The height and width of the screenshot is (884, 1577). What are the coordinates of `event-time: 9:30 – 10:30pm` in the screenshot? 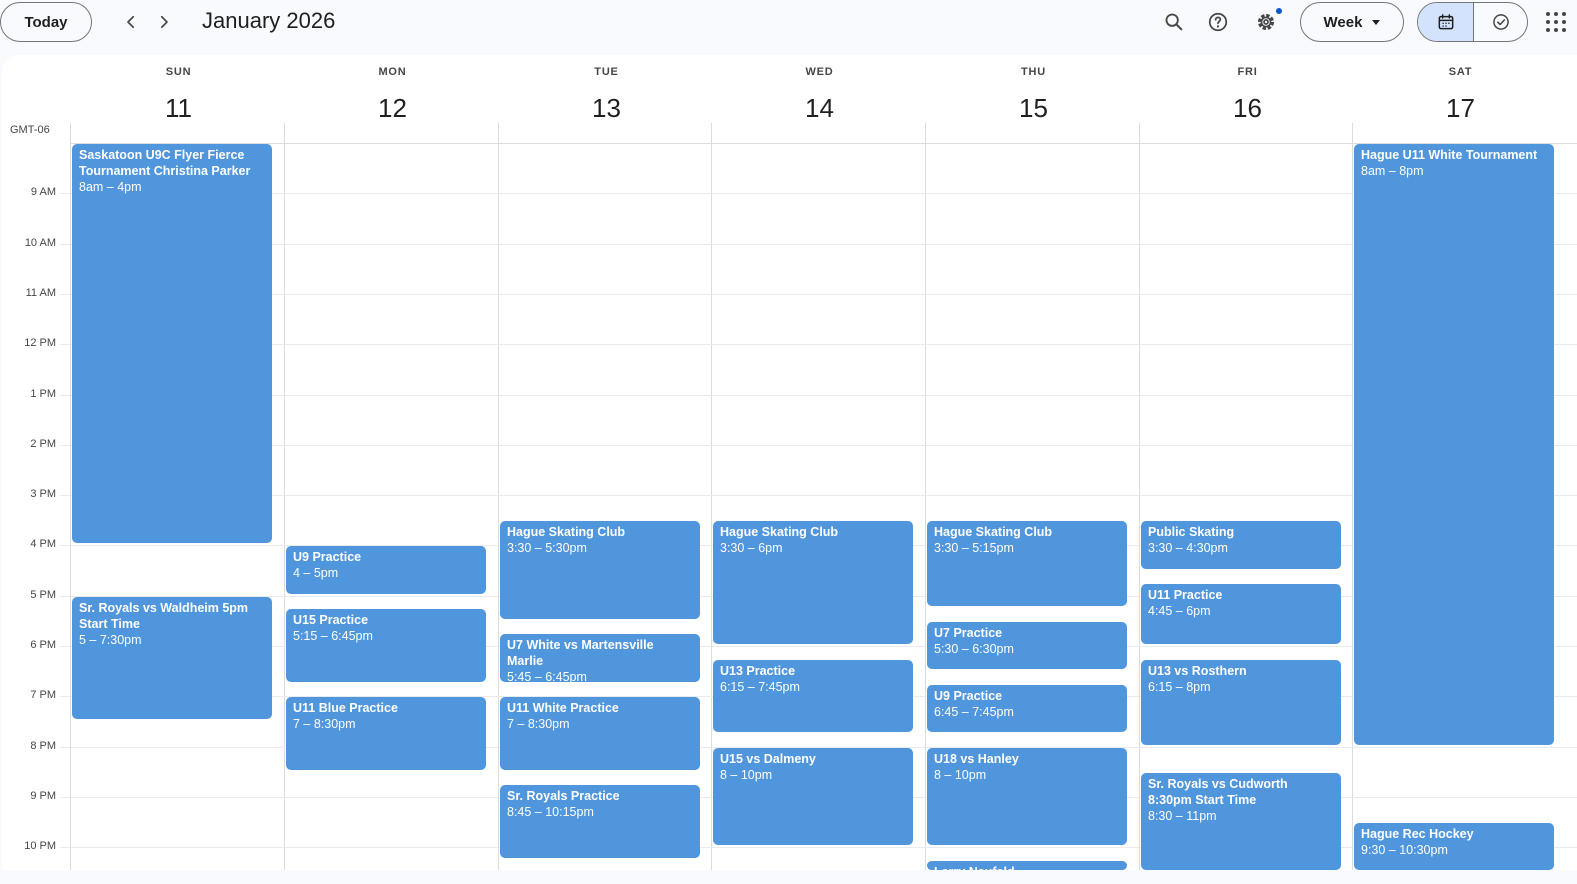 It's located at (1404, 850).